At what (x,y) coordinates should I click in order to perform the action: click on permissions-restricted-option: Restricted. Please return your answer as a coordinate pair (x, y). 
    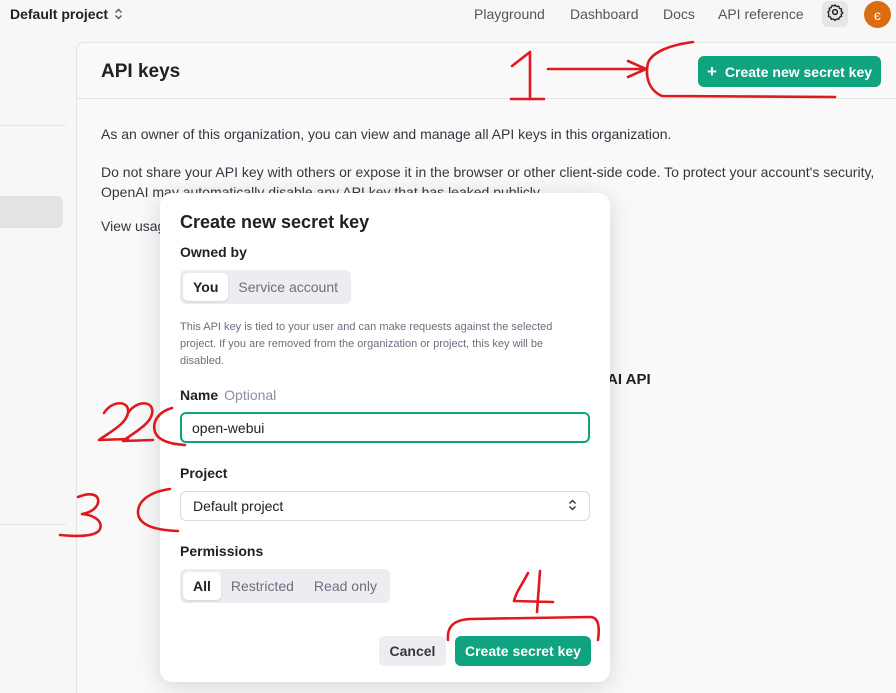
    Looking at the image, I should click on (262, 586).